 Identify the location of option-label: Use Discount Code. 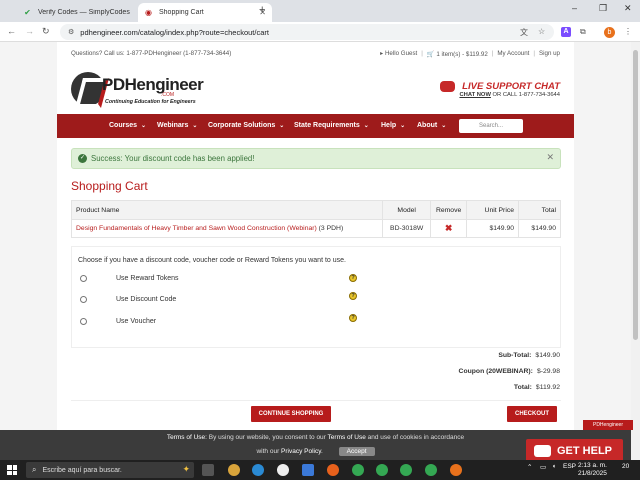
(146, 299).